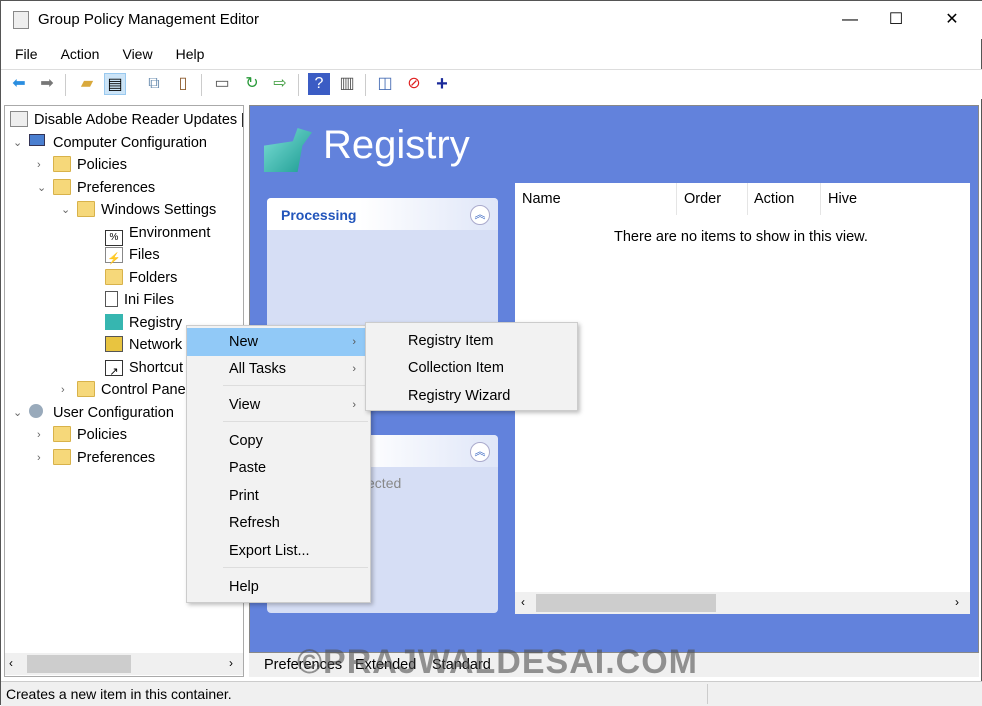  What do you see at coordinates (144, 368) in the screenshot?
I see `tree-shortcut: ↗ Shortcut` at bounding box center [144, 368].